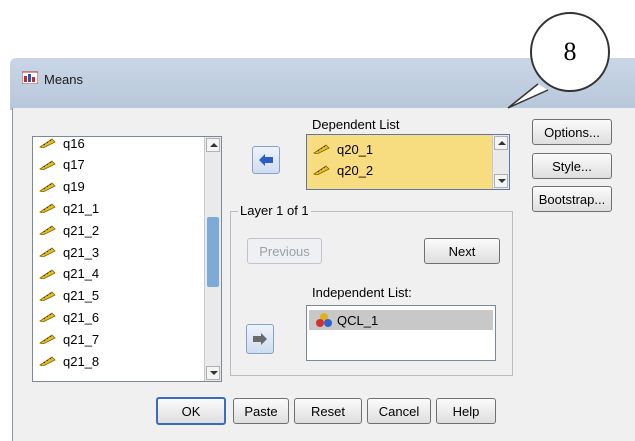 The image size is (635, 441). Describe the element at coordinates (401, 333) in the screenshot. I see `independent-list: QCL_1` at that location.